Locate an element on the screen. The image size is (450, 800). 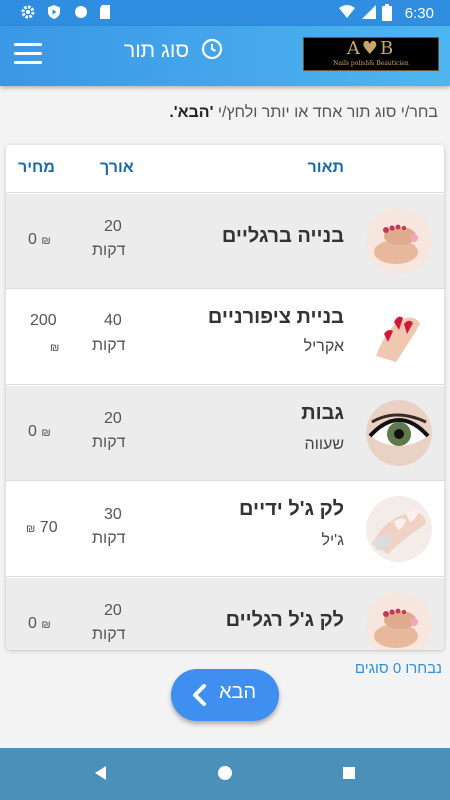
instruction-main: בחר/י סוג תור אחד או יותר ולחץ/י is located at coordinates (325, 112).